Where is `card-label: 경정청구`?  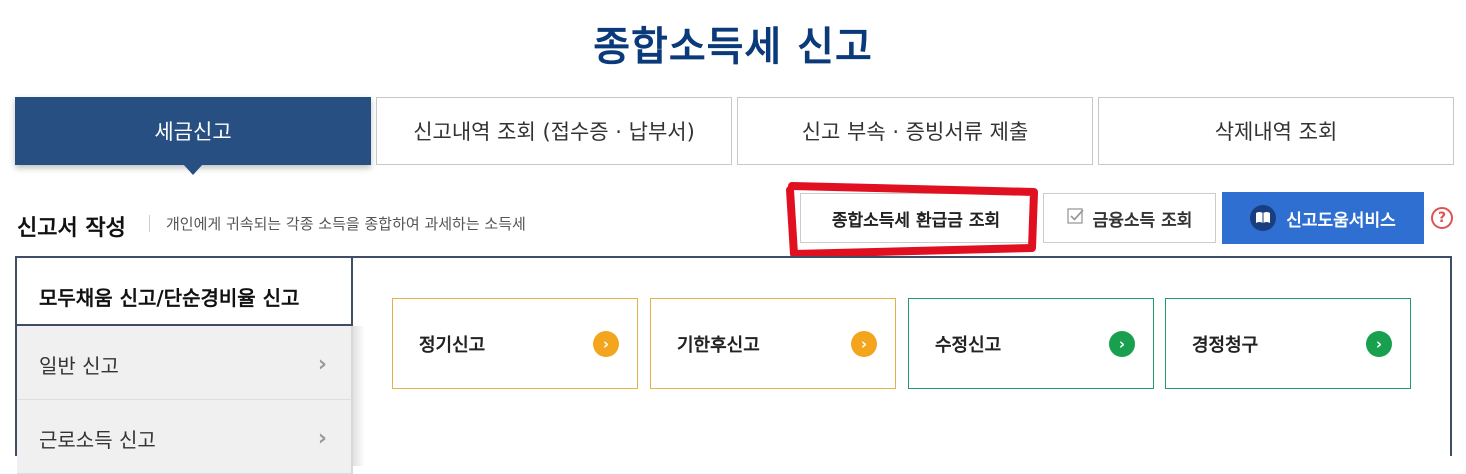
card-label: 경정청구 is located at coordinates (1225, 345).